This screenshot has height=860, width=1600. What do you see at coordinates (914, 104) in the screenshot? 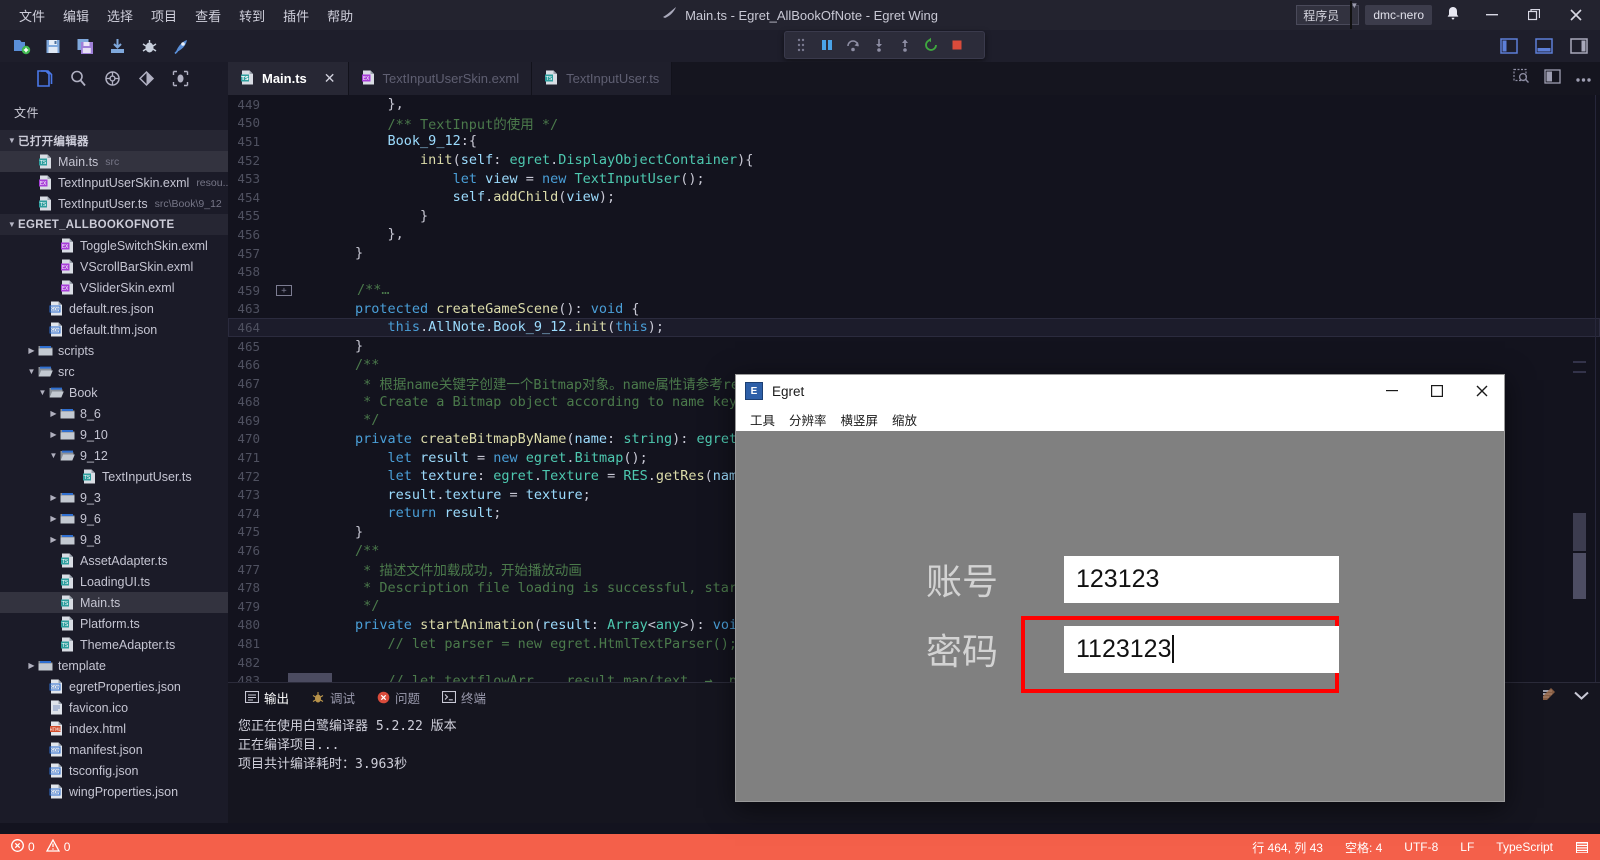
I see `code-line-449: 449 },` at bounding box center [914, 104].